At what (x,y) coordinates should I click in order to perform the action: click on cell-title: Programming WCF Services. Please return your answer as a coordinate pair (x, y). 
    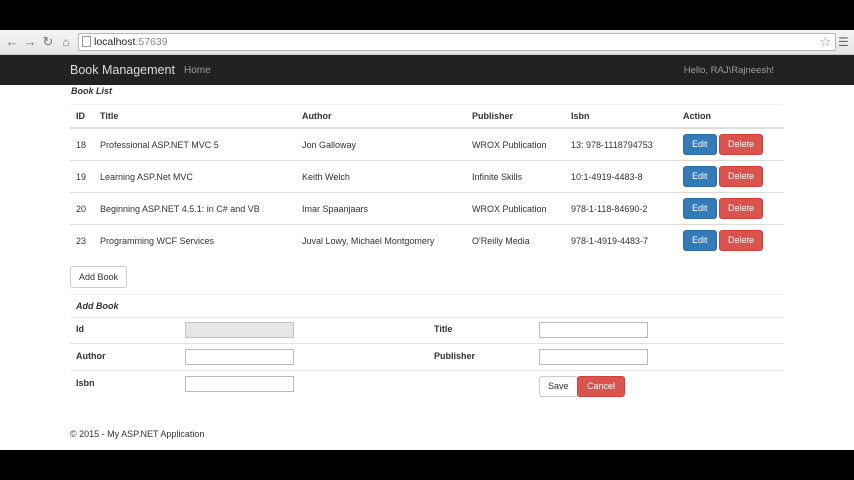
    Looking at the image, I should click on (195, 240).